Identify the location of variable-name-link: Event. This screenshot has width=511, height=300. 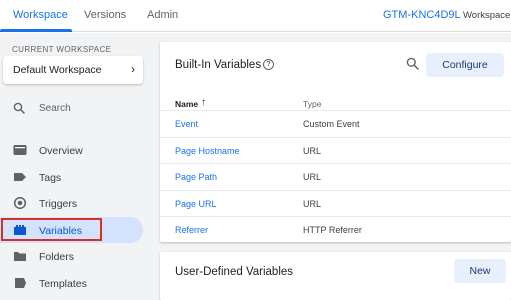
(186, 124).